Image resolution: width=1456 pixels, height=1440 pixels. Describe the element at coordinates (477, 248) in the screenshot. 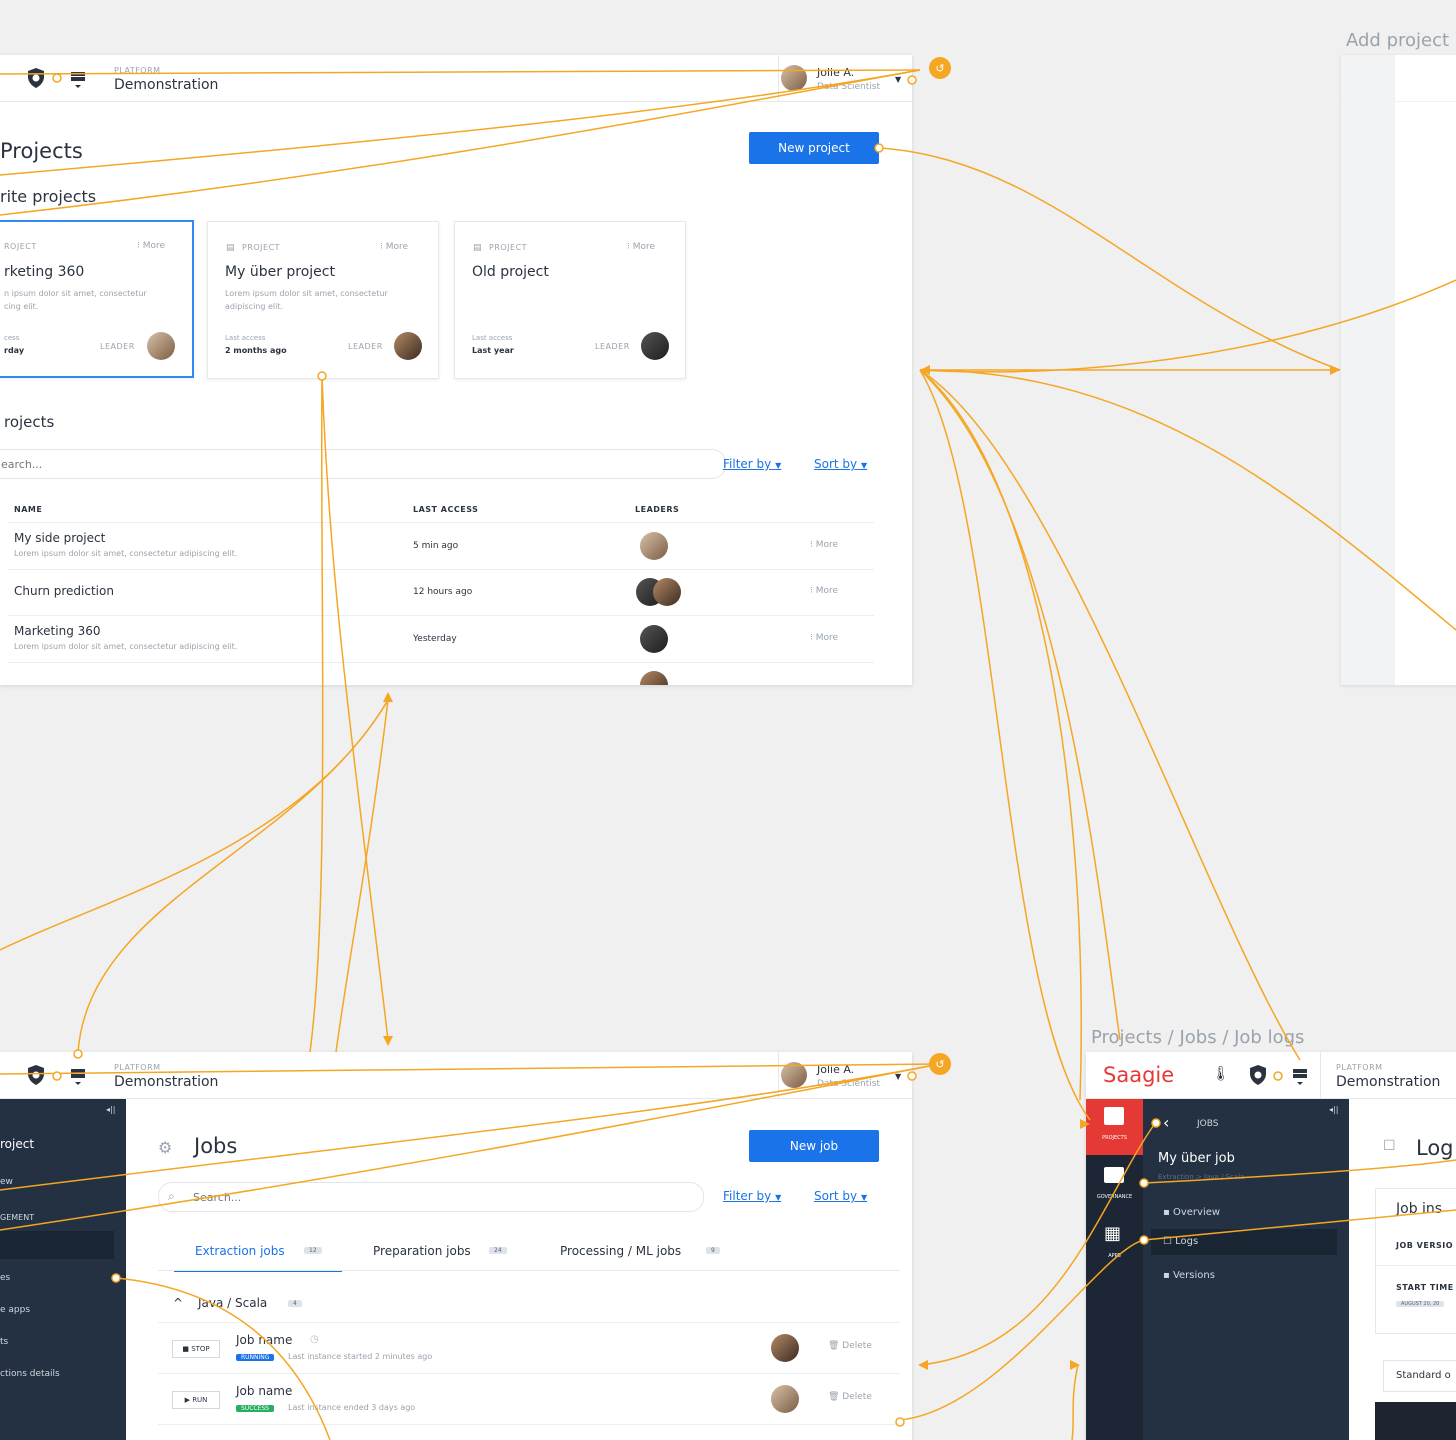

I see `folder-icon: ▤` at that location.